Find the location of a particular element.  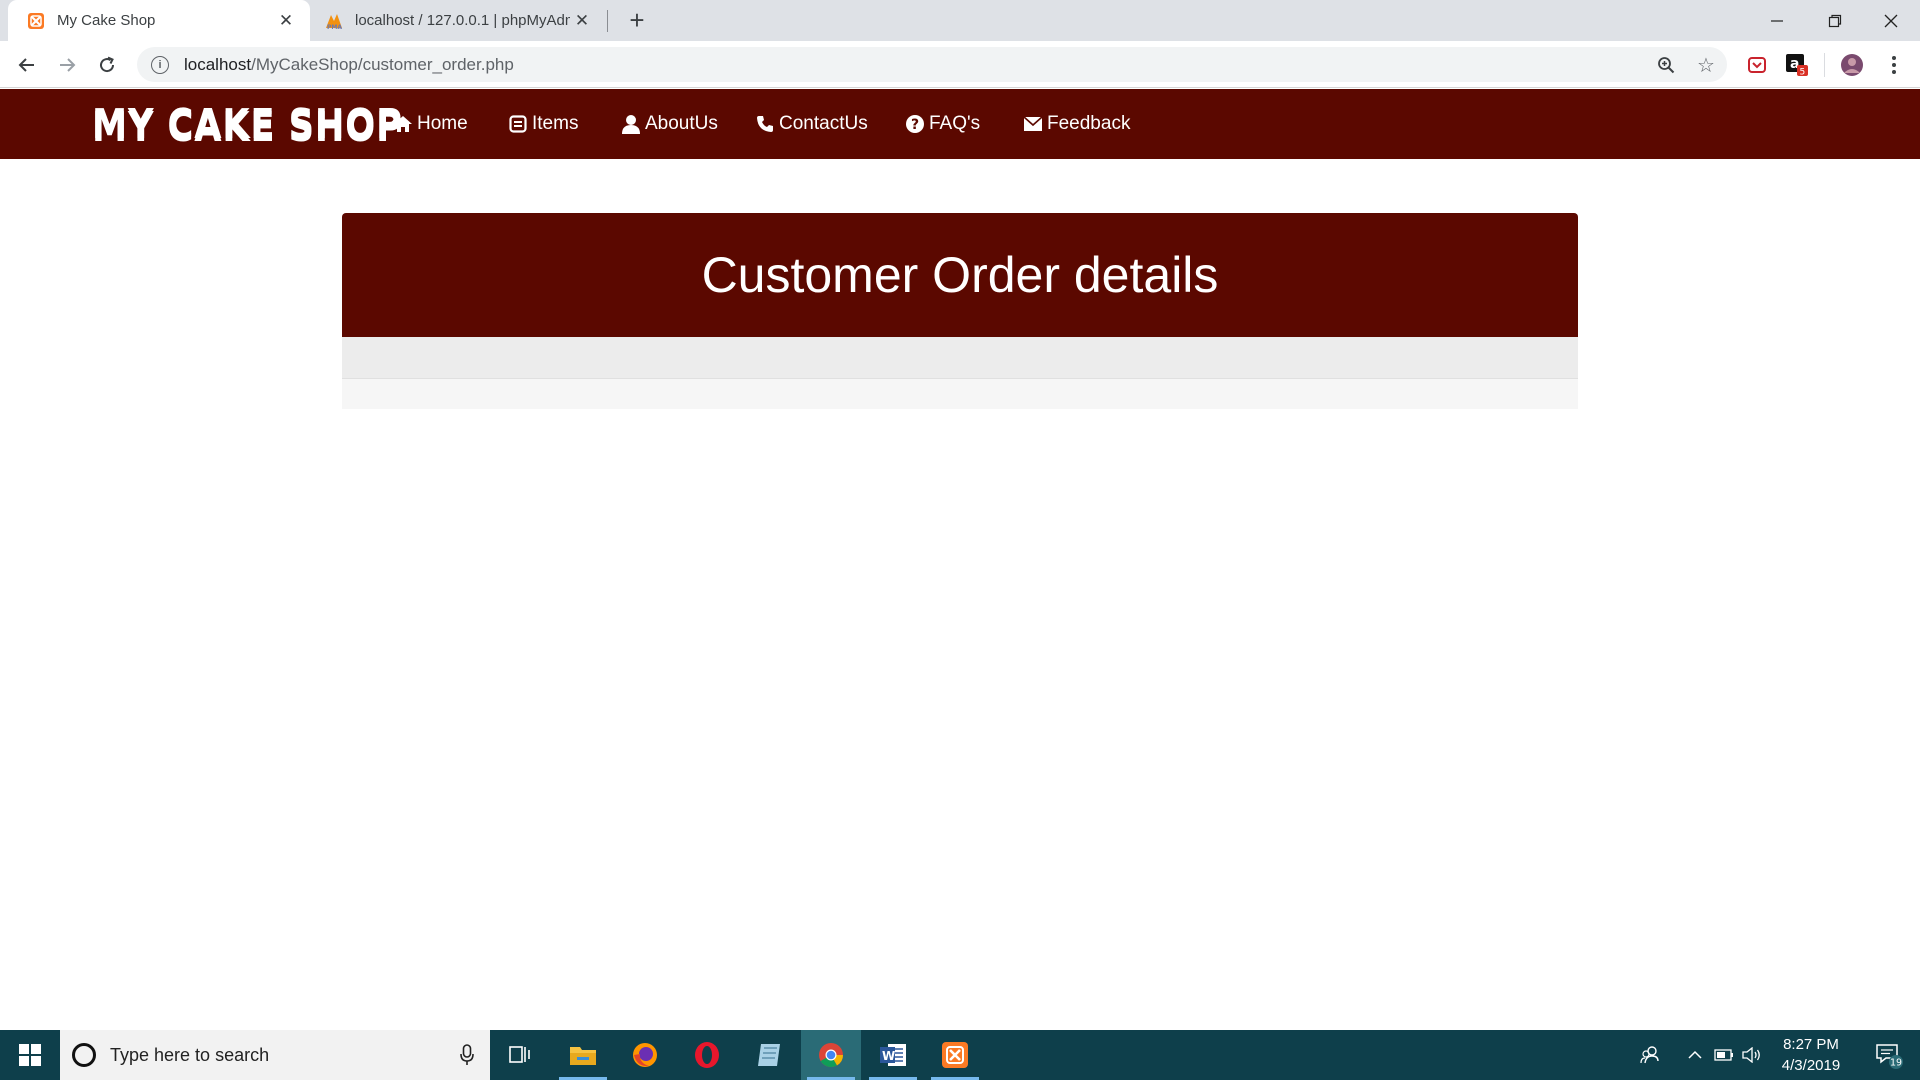

url-host: localhost is located at coordinates (218, 64).